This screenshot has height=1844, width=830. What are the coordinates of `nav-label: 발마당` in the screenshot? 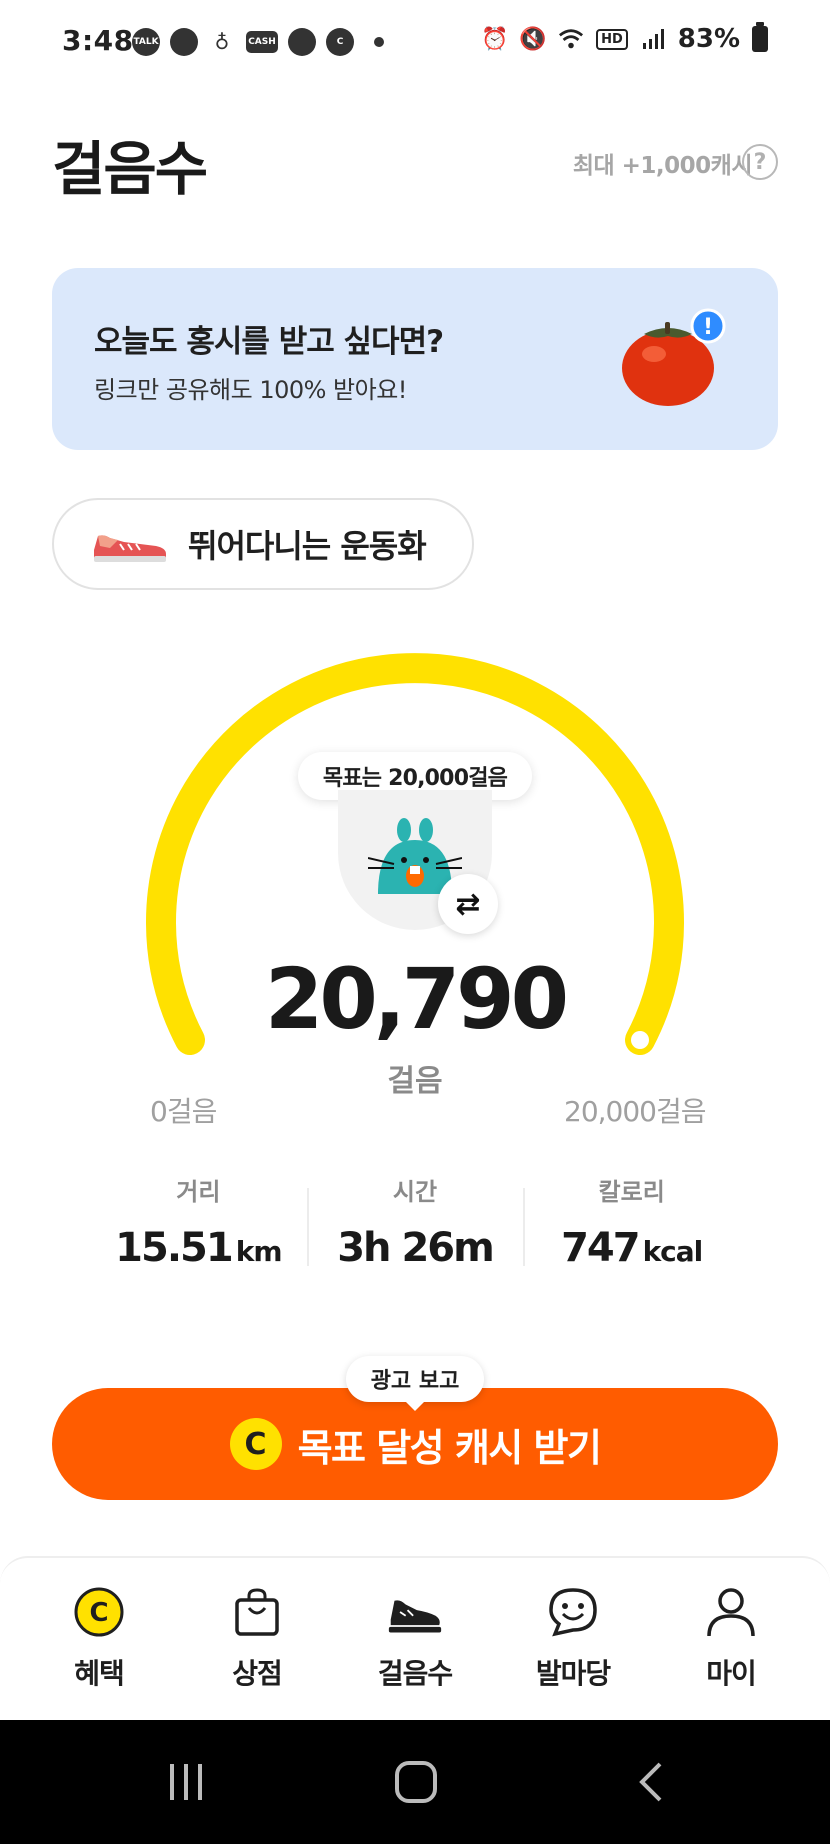 It's located at (573, 1673).